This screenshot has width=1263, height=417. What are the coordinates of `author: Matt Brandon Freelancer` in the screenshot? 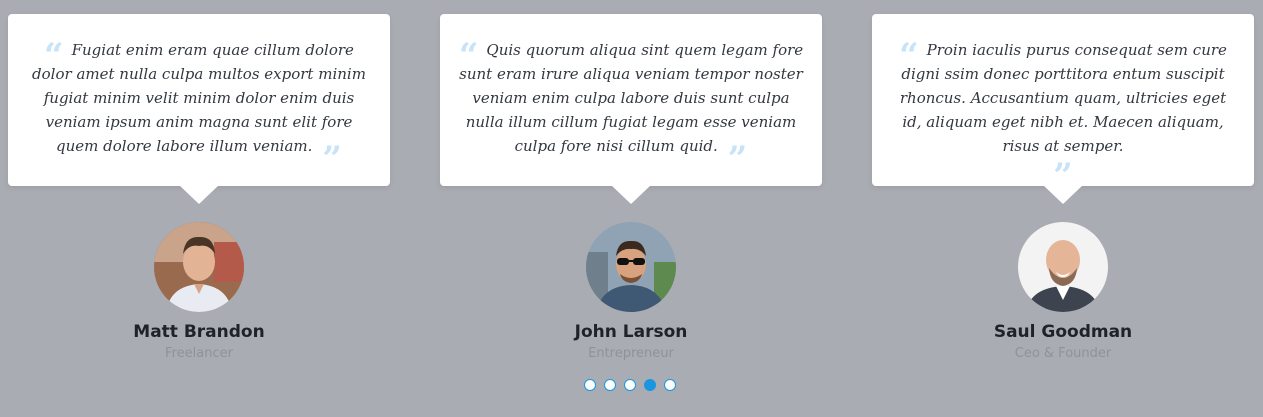 It's located at (199, 291).